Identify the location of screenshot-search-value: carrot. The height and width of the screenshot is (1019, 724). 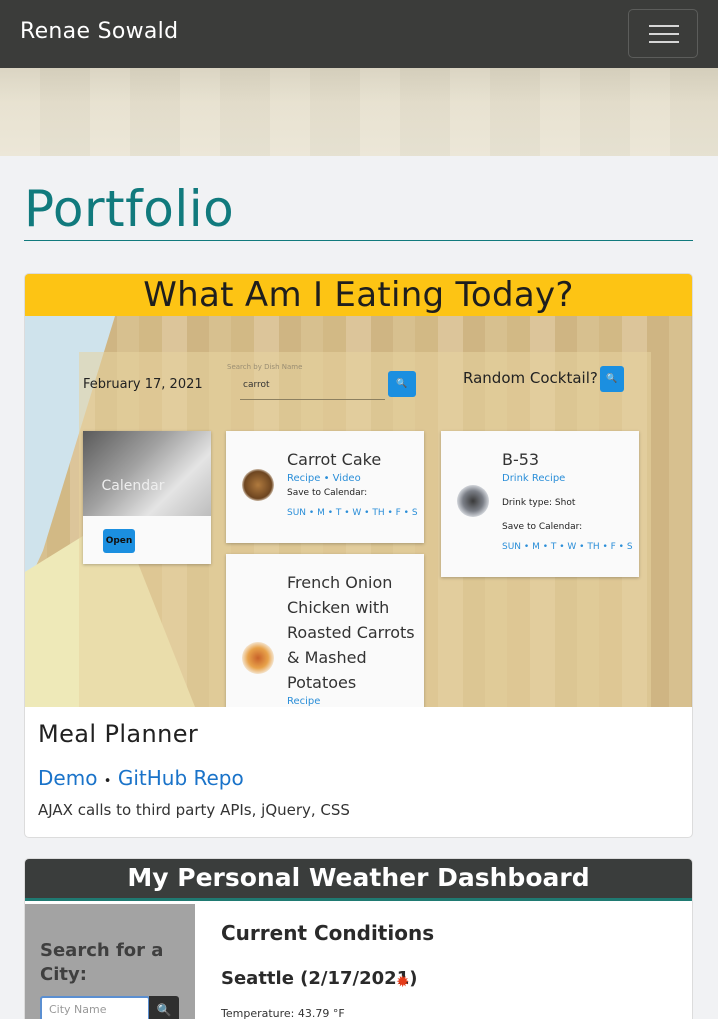
(256, 385).